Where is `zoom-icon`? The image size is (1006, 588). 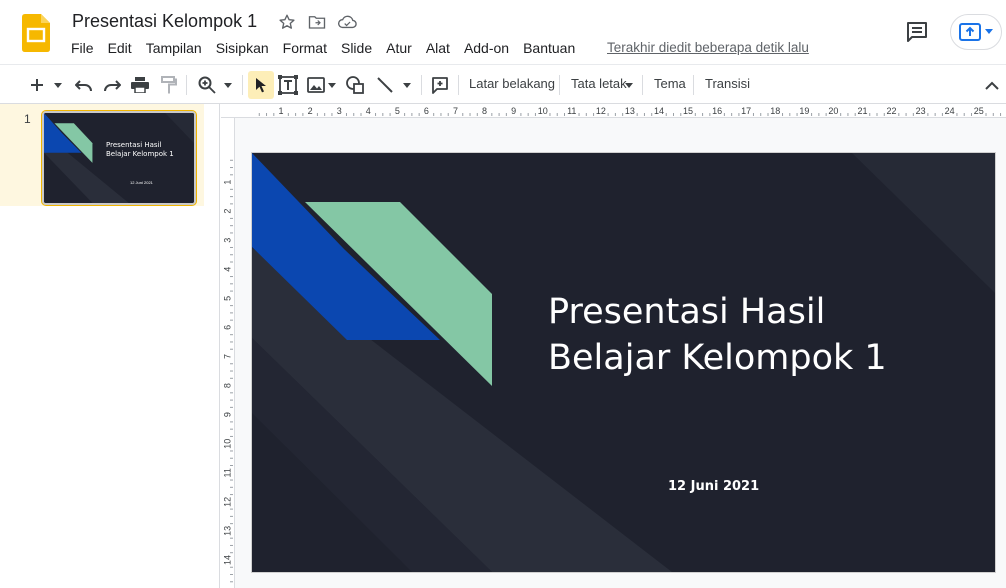
zoom-icon is located at coordinates (207, 85).